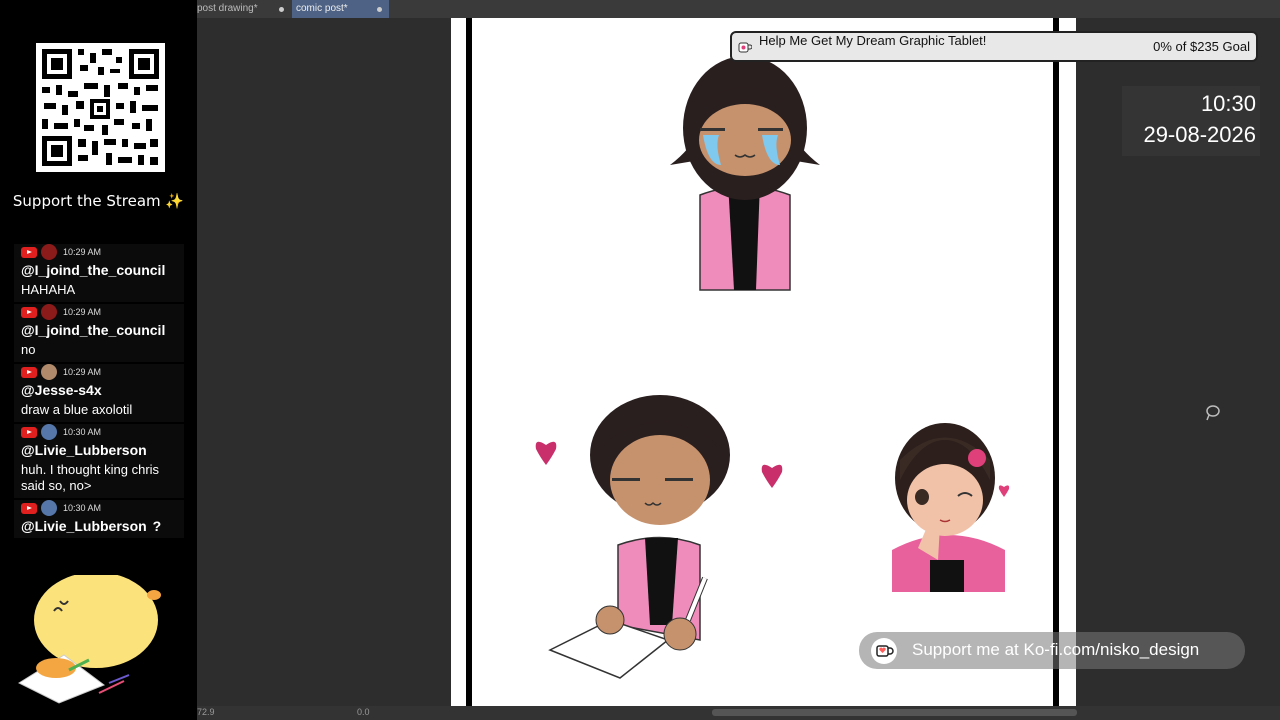 This screenshot has width=1280, height=720. I want to click on clock-date: 29-08-2026, so click(1199, 134).